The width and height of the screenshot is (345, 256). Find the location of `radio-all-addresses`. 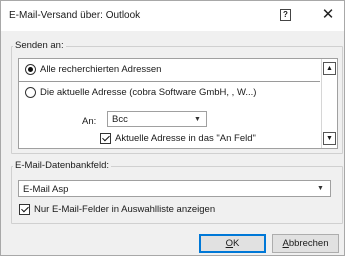

radio-all-addresses is located at coordinates (30, 69).